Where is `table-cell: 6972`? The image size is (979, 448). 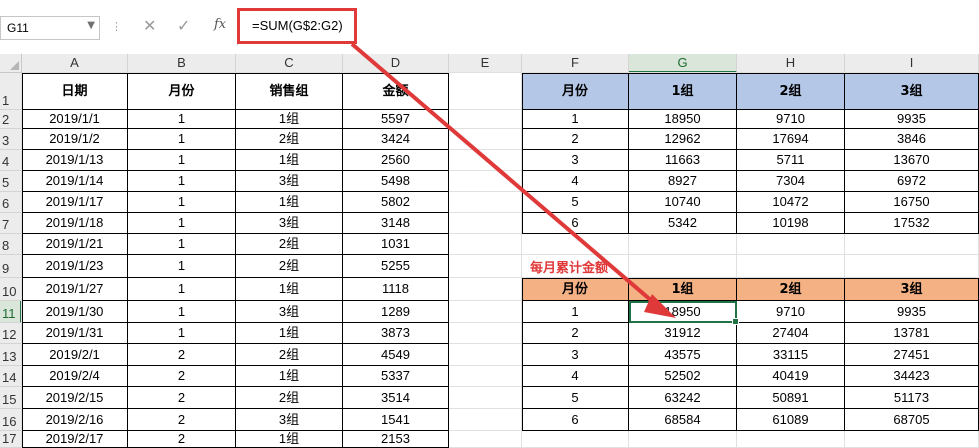
table-cell: 6972 is located at coordinates (912, 181).